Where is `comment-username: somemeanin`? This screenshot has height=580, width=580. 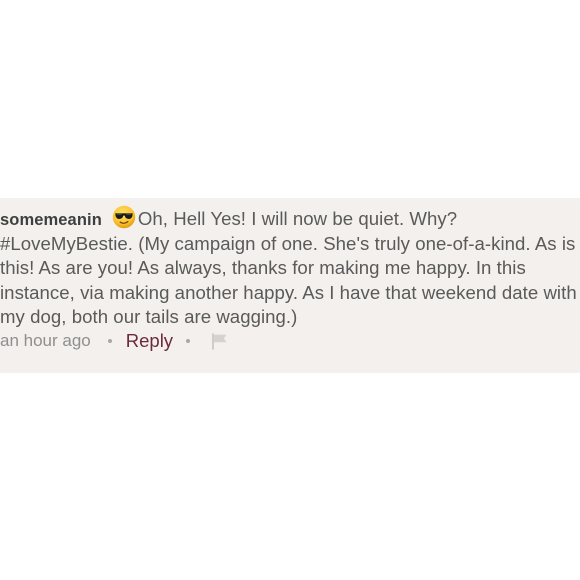
comment-username: somemeanin is located at coordinates (51, 220).